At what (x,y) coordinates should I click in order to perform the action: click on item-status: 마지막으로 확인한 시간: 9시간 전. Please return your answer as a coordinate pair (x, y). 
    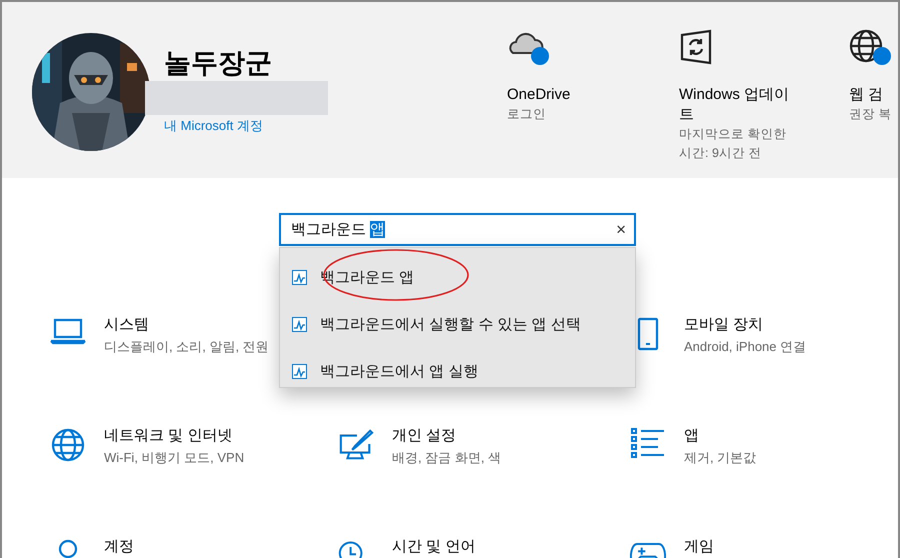
    Looking at the image, I should click on (733, 144).